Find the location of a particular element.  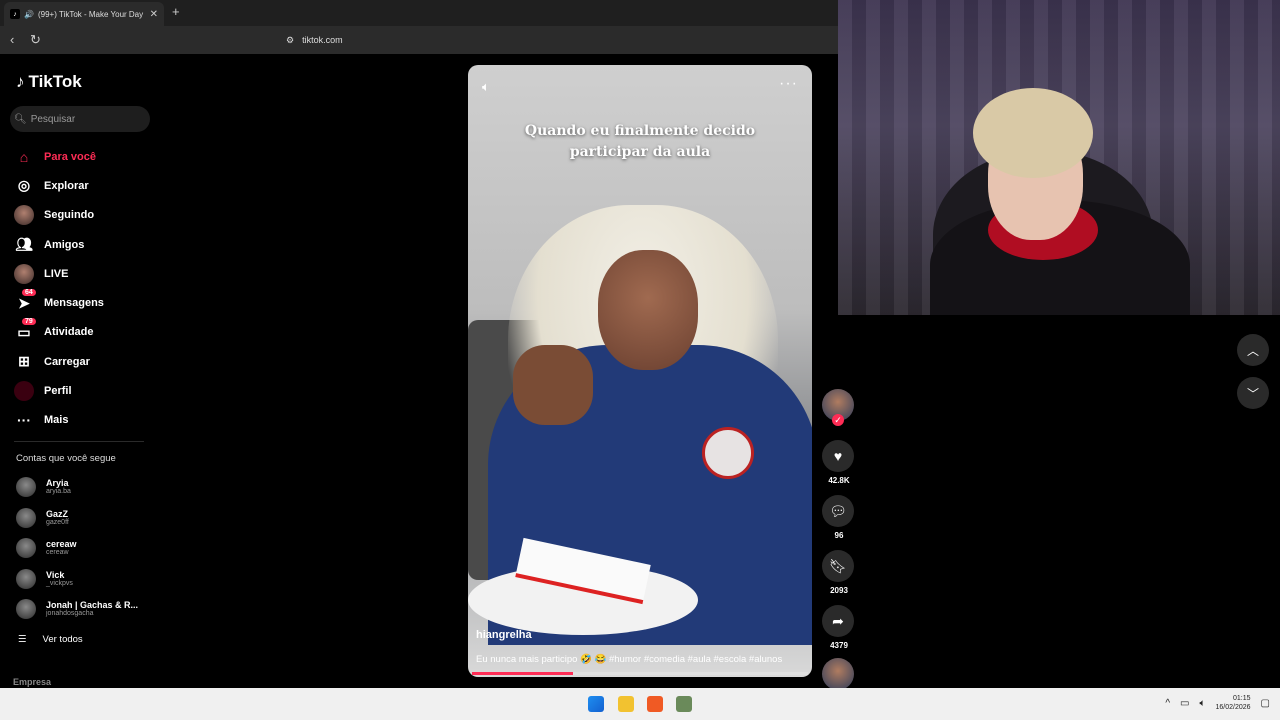

like-button: ♥ is located at coordinates (838, 456).